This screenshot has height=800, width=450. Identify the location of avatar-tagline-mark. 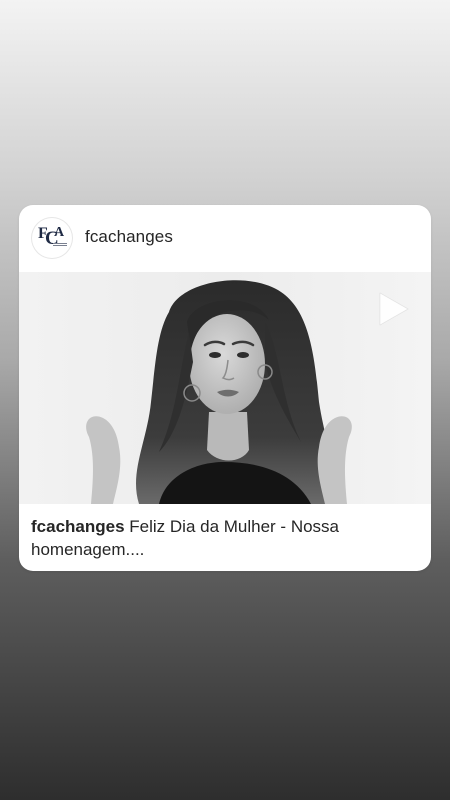
(60, 245).